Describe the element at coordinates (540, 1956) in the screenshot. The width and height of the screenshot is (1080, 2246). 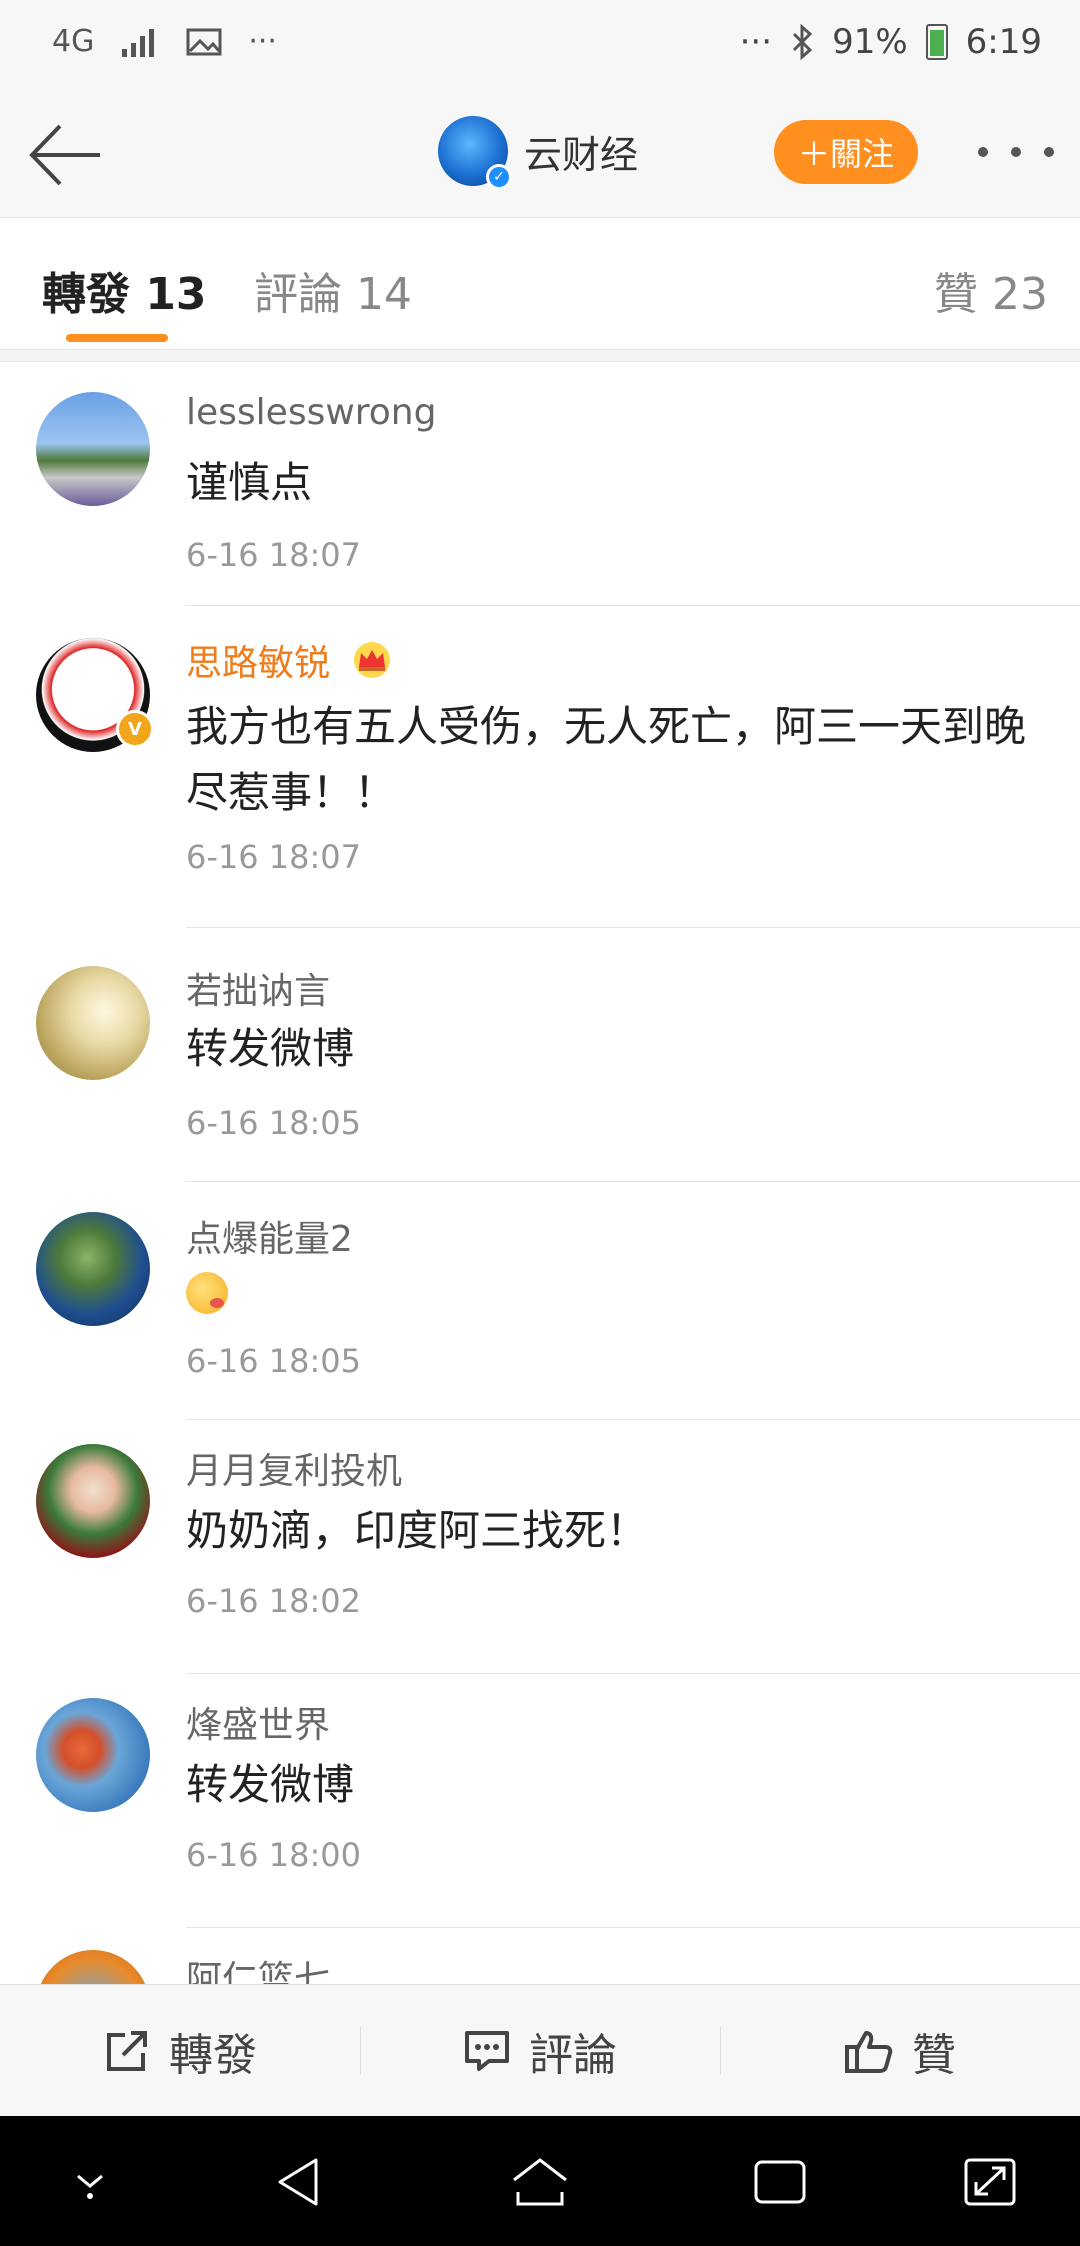
I see `list-item: 阿仁篮七` at that location.